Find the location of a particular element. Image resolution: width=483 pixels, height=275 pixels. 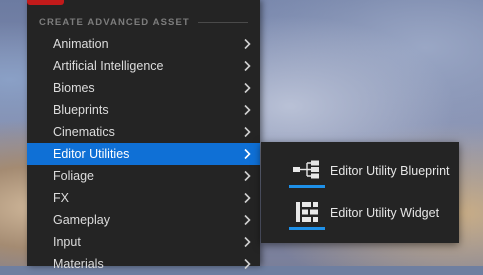

menu-item-label: Foliage is located at coordinates (73, 176).